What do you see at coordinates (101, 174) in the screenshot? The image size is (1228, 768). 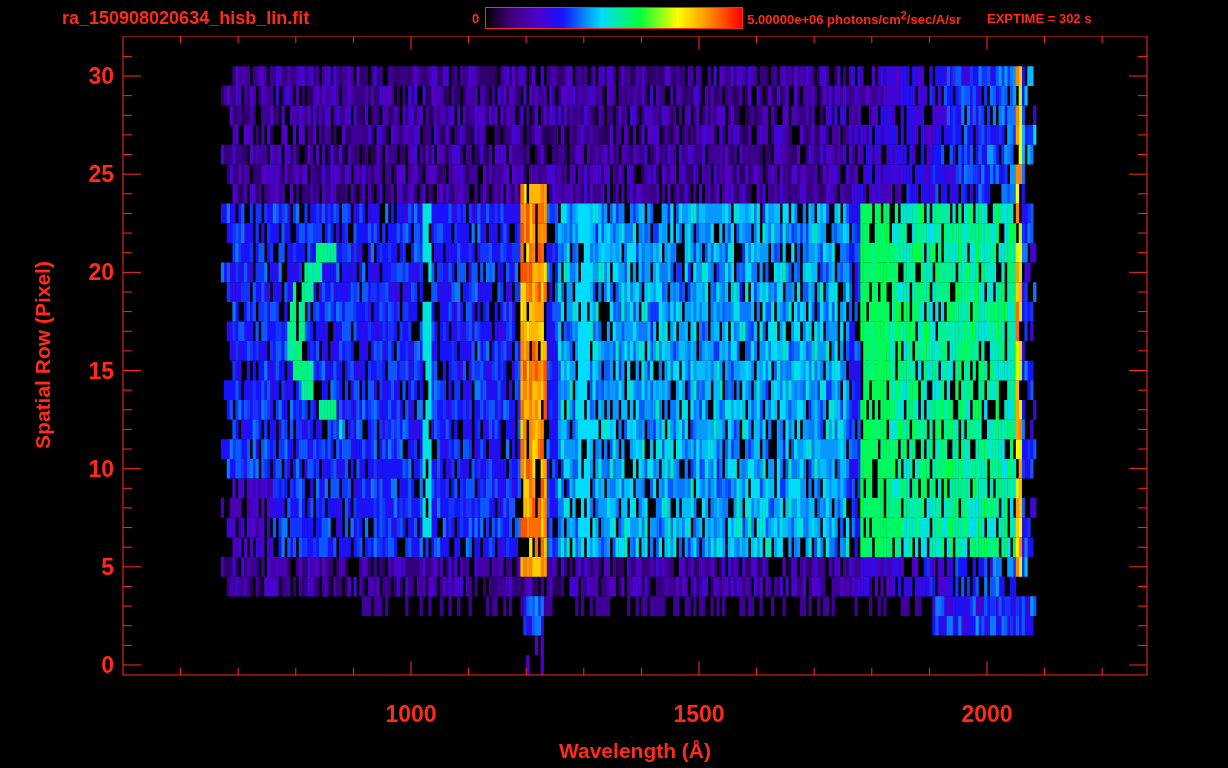 I see `y-tick-label: 25` at bounding box center [101, 174].